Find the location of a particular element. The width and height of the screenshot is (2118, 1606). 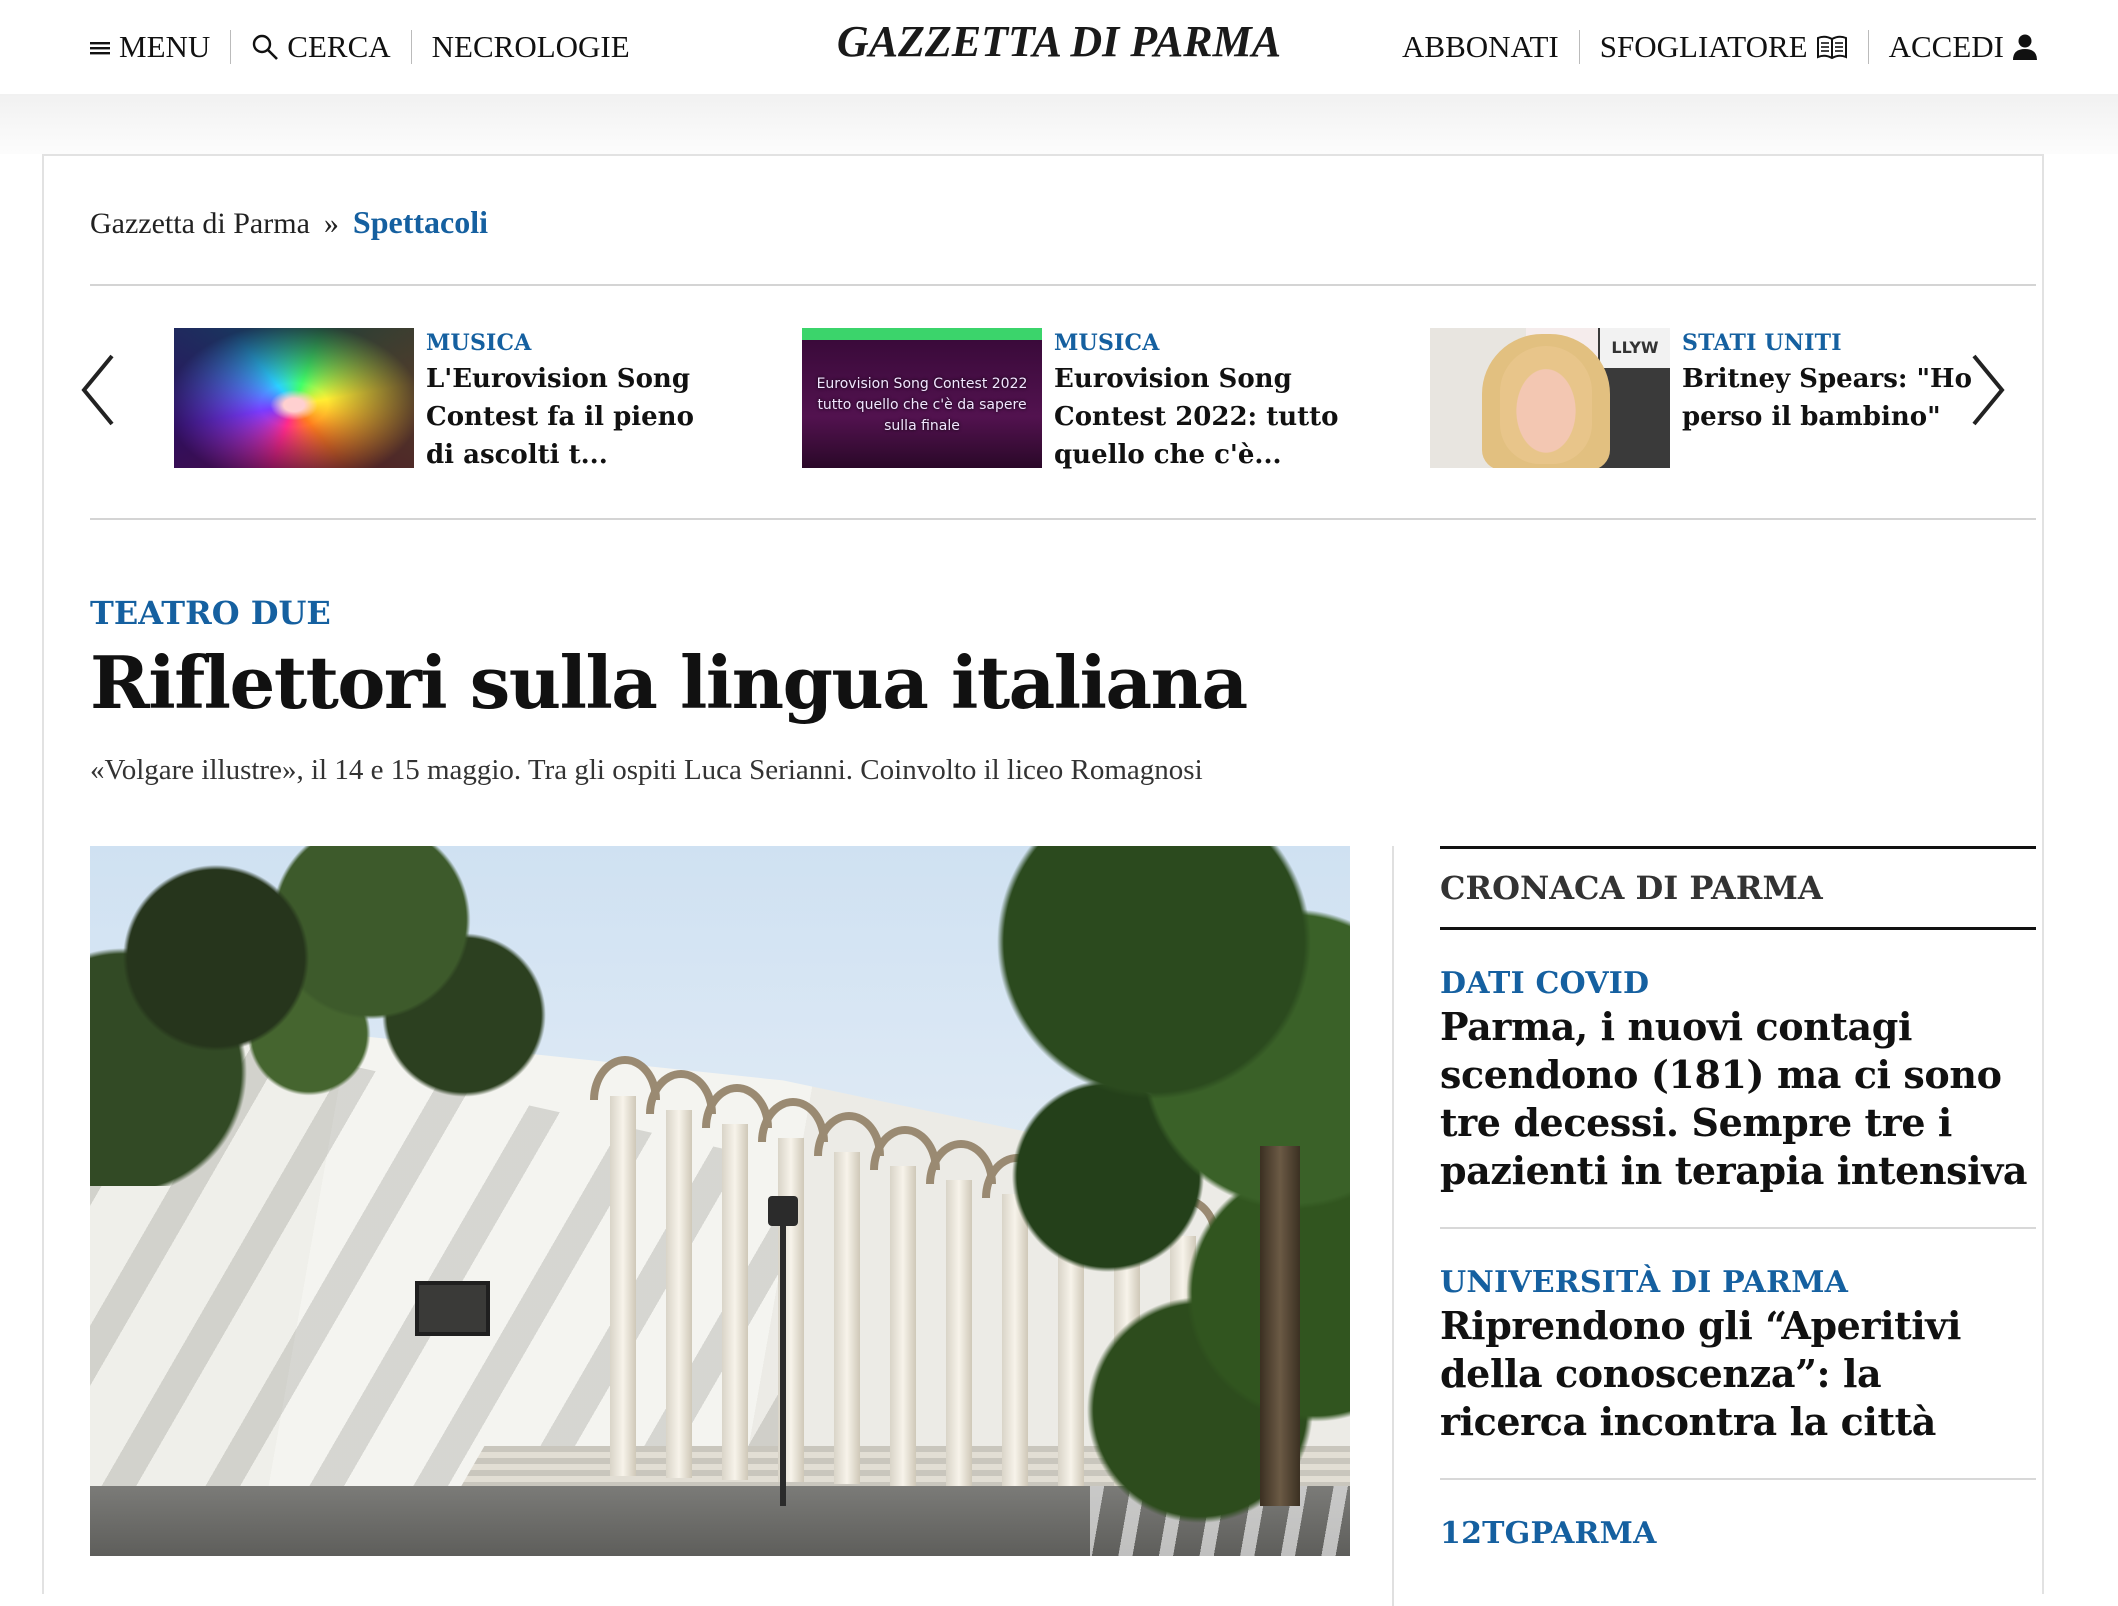

user-icon is located at coordinates (2025, 47).